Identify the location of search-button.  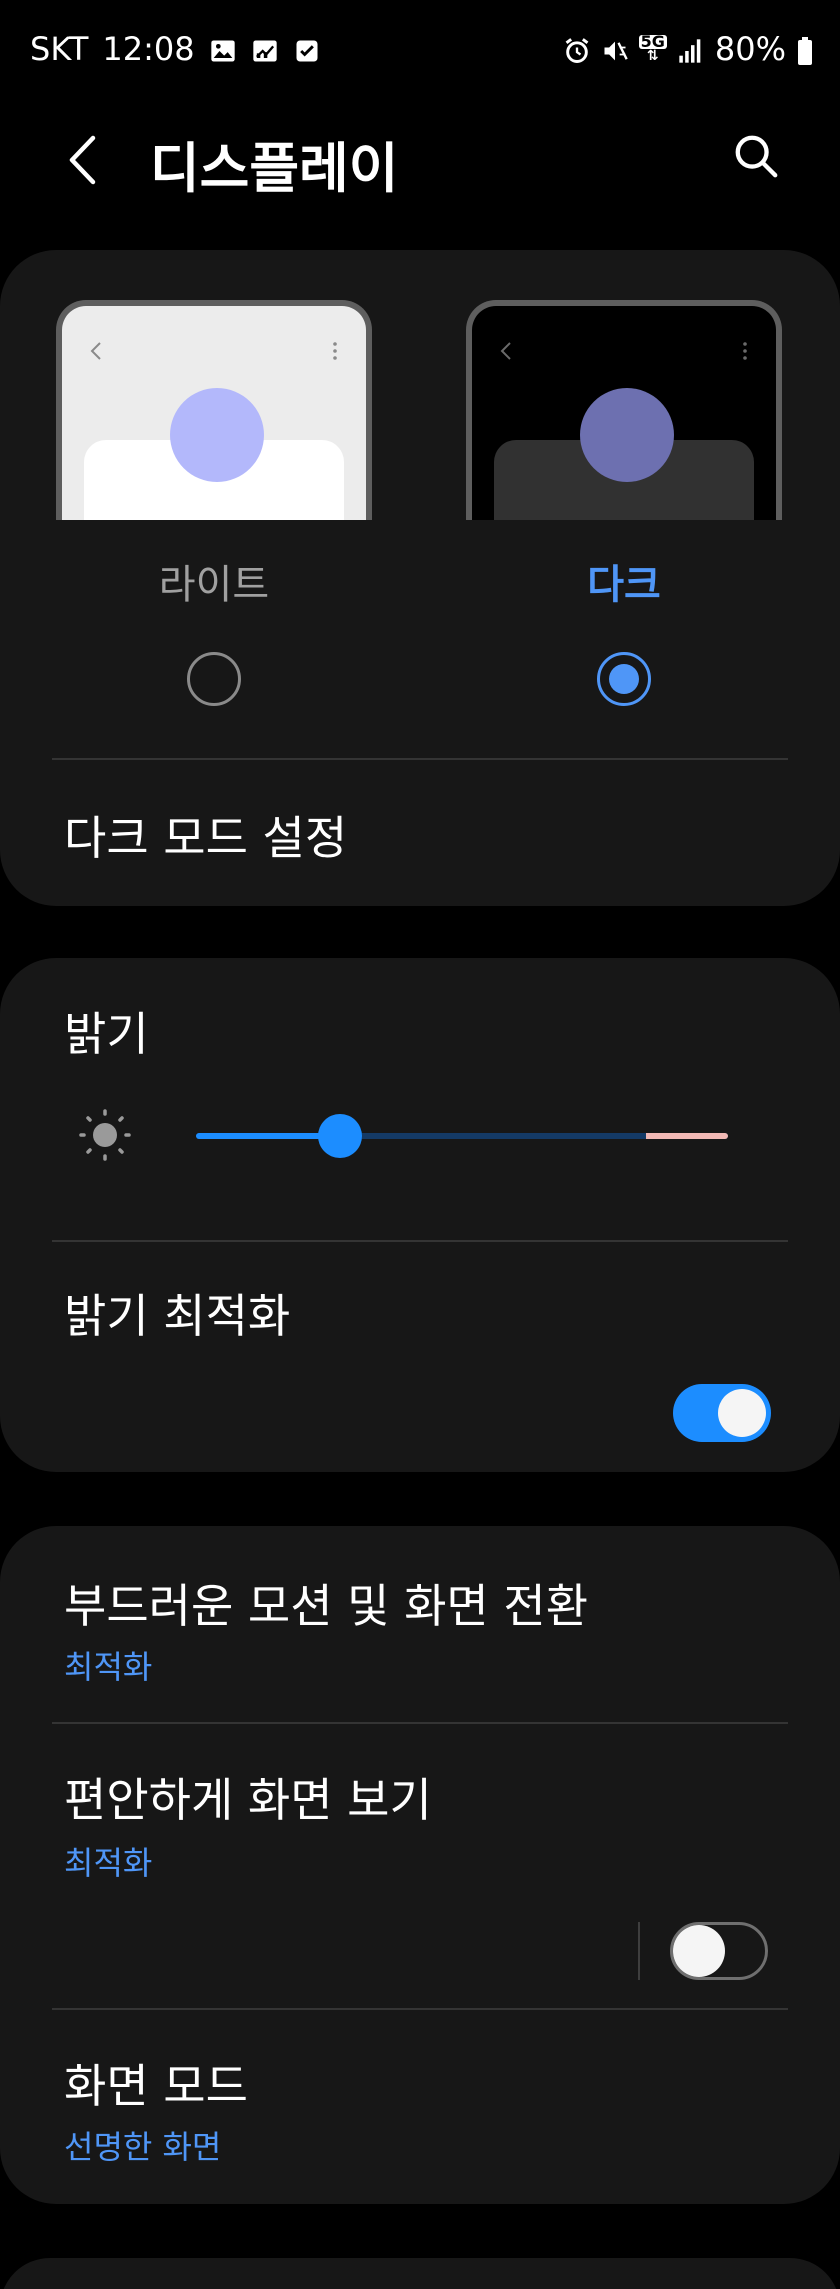
(756, 156).